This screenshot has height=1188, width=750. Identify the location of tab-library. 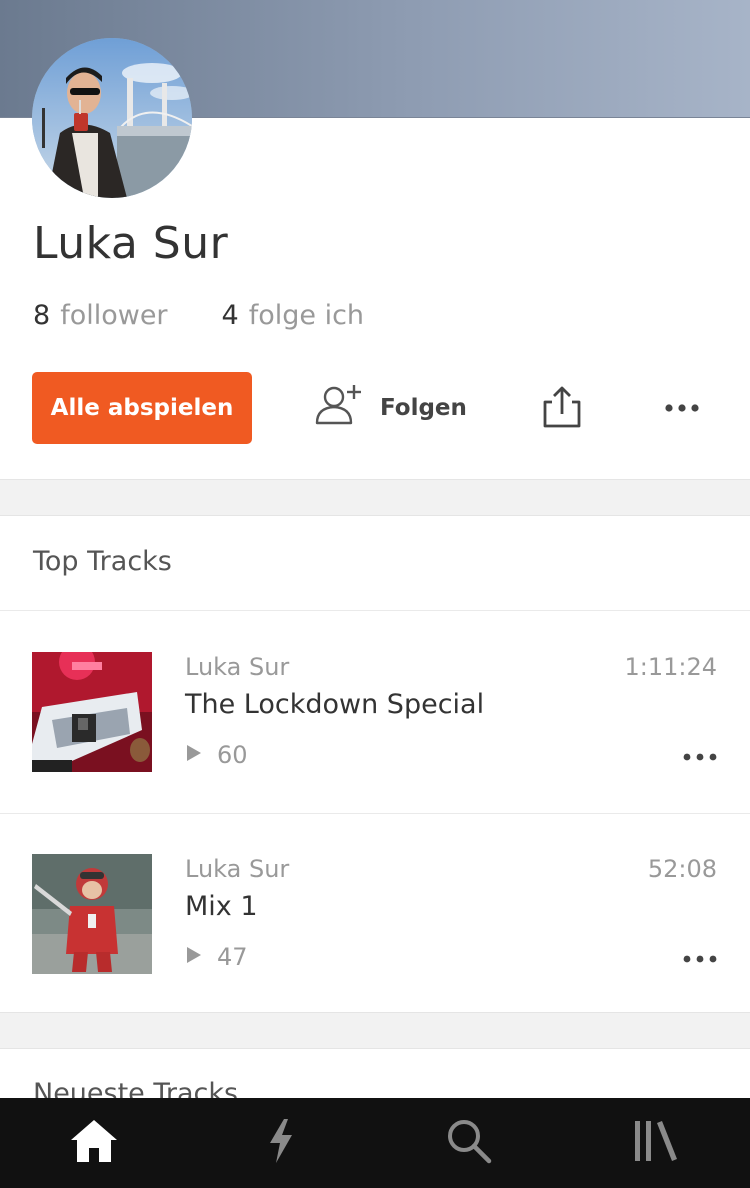
(656, 1143).